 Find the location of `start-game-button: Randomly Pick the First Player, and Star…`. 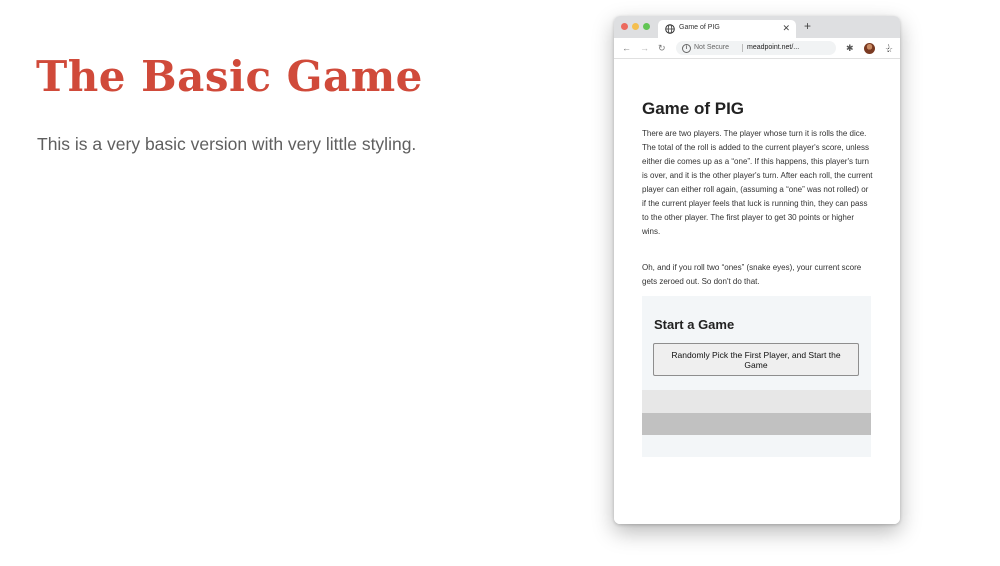

start-game-button: Randomly Pick the First Player, and Star… is located at coordinates (756, 359).